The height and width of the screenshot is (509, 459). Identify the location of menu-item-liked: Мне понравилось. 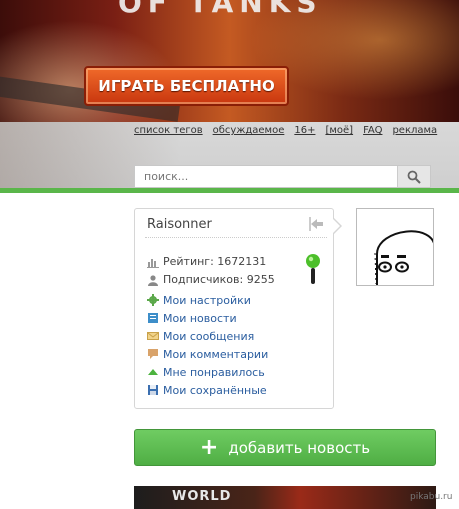
(207, 372).